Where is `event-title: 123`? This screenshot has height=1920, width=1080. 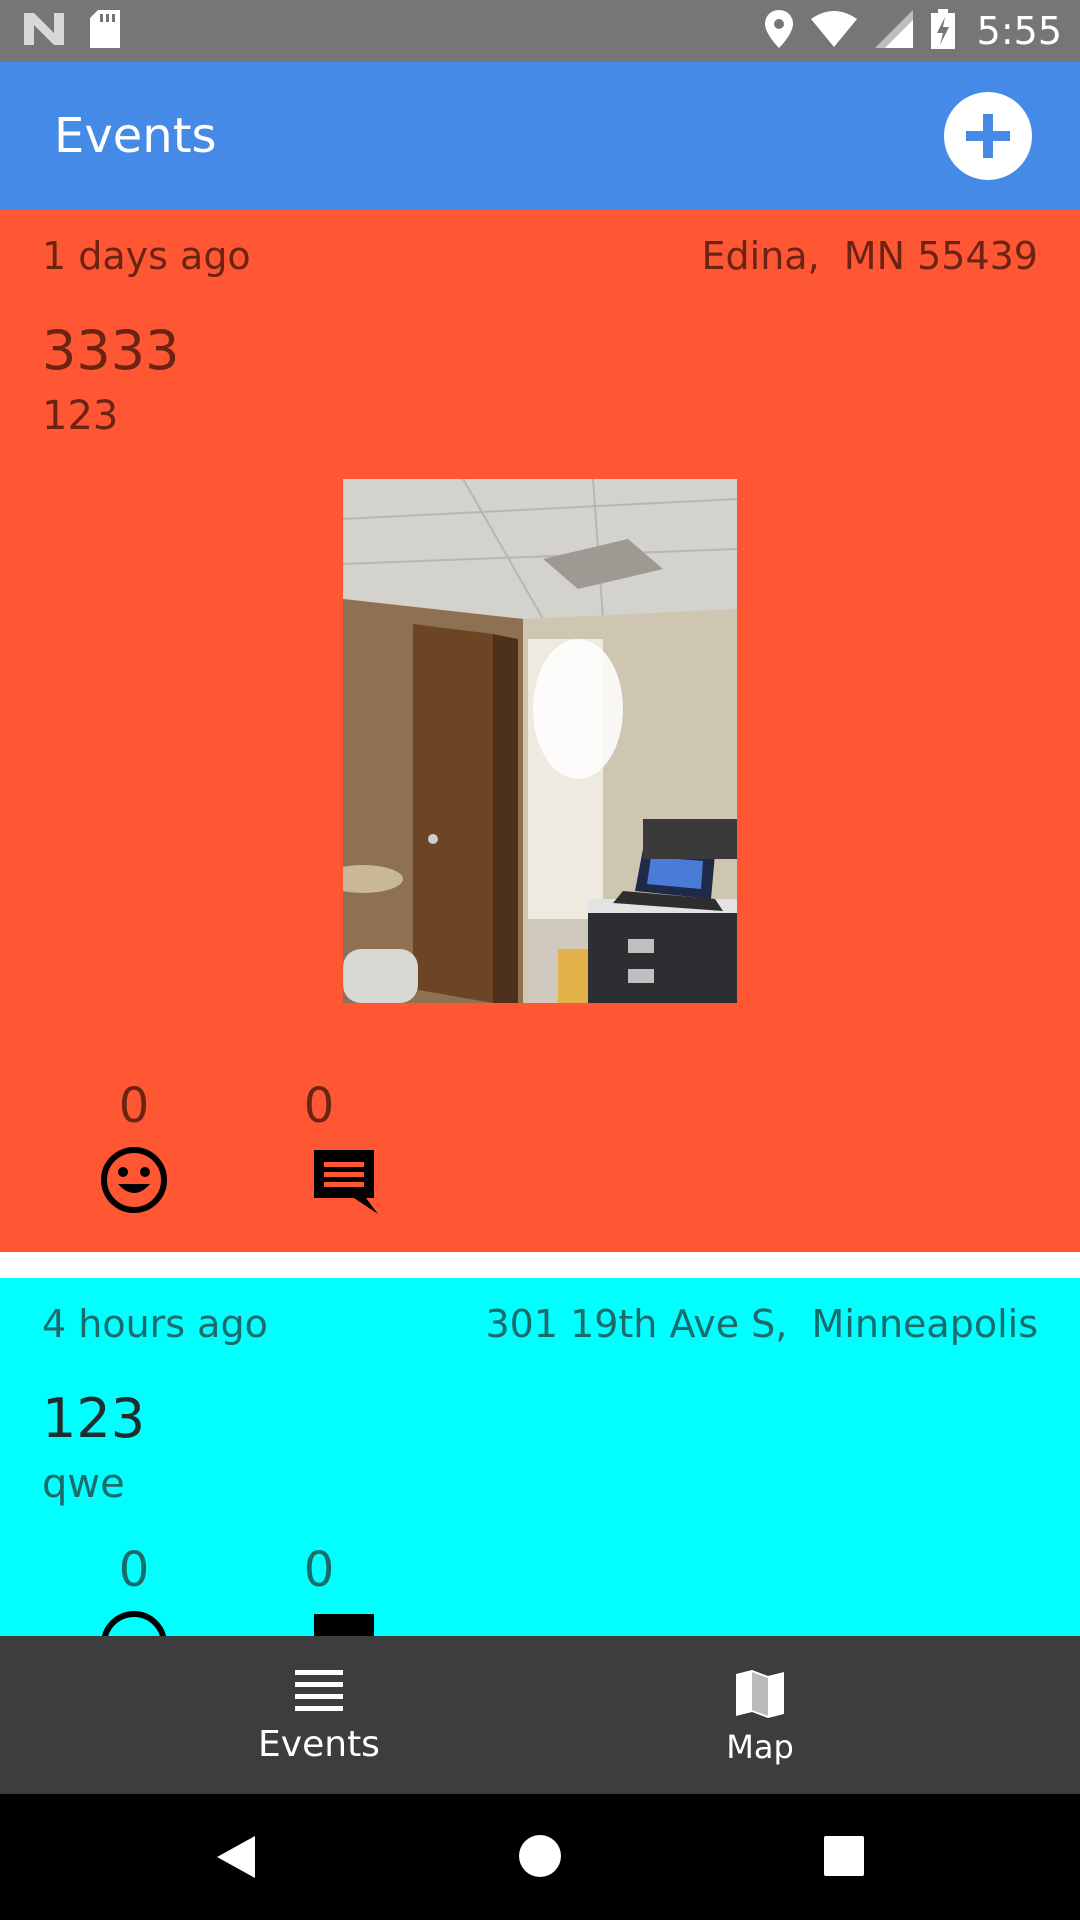
event-title: 123 is located at coordinates (94, 1418).